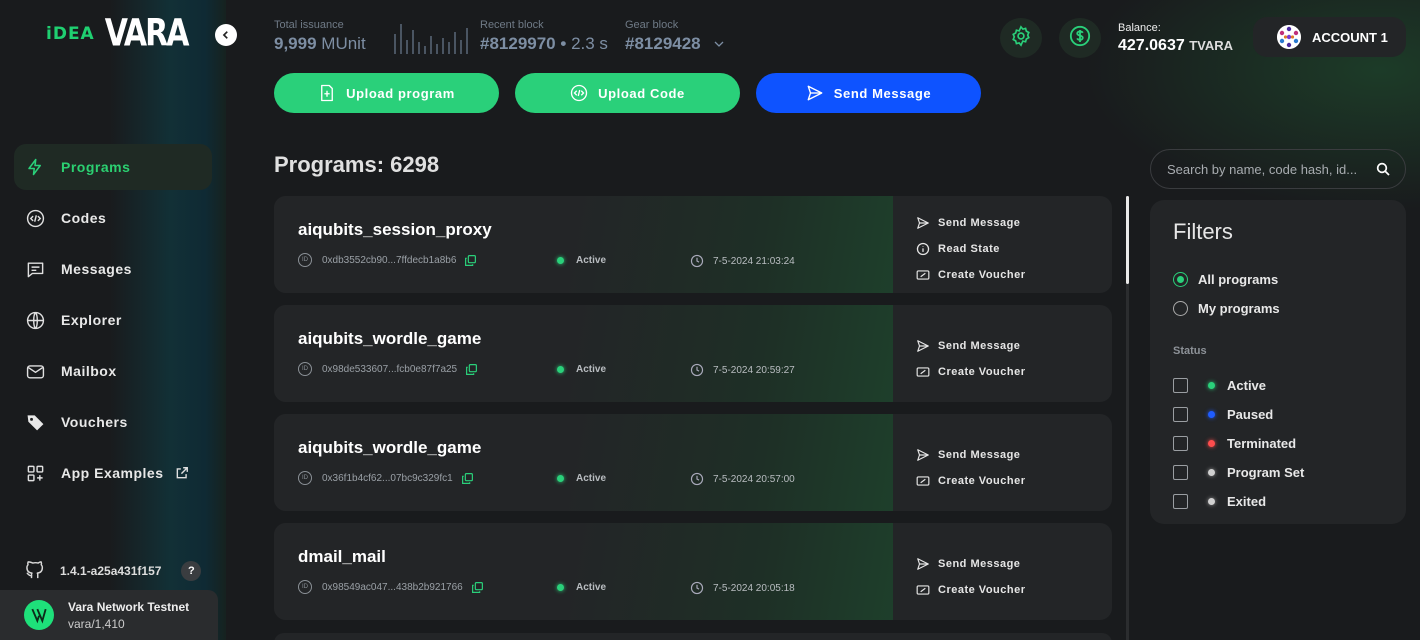  Describe the element at coordinates (1383, 170) in the screenshot. I see `search-icon` at that location.